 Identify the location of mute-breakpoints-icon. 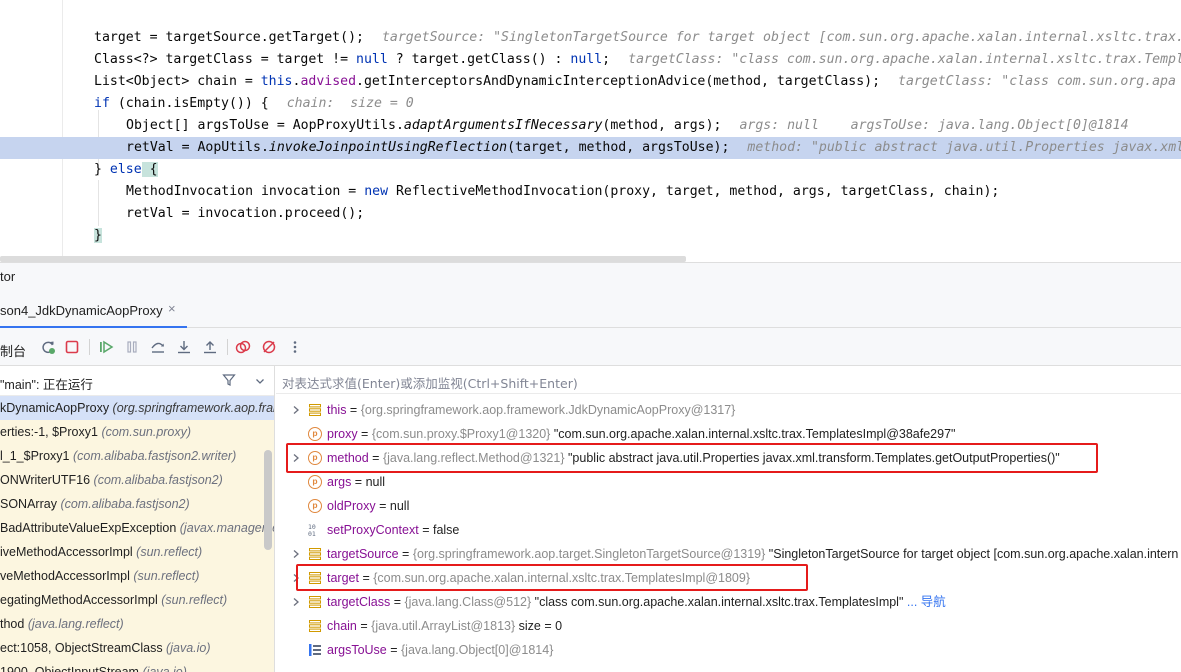
(269, 347).